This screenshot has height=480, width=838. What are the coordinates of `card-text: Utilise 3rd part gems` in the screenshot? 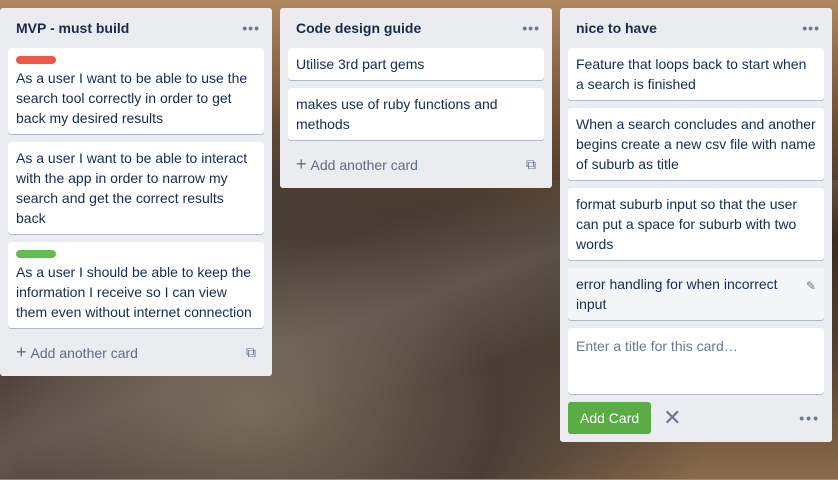 It's located at (360, 64).